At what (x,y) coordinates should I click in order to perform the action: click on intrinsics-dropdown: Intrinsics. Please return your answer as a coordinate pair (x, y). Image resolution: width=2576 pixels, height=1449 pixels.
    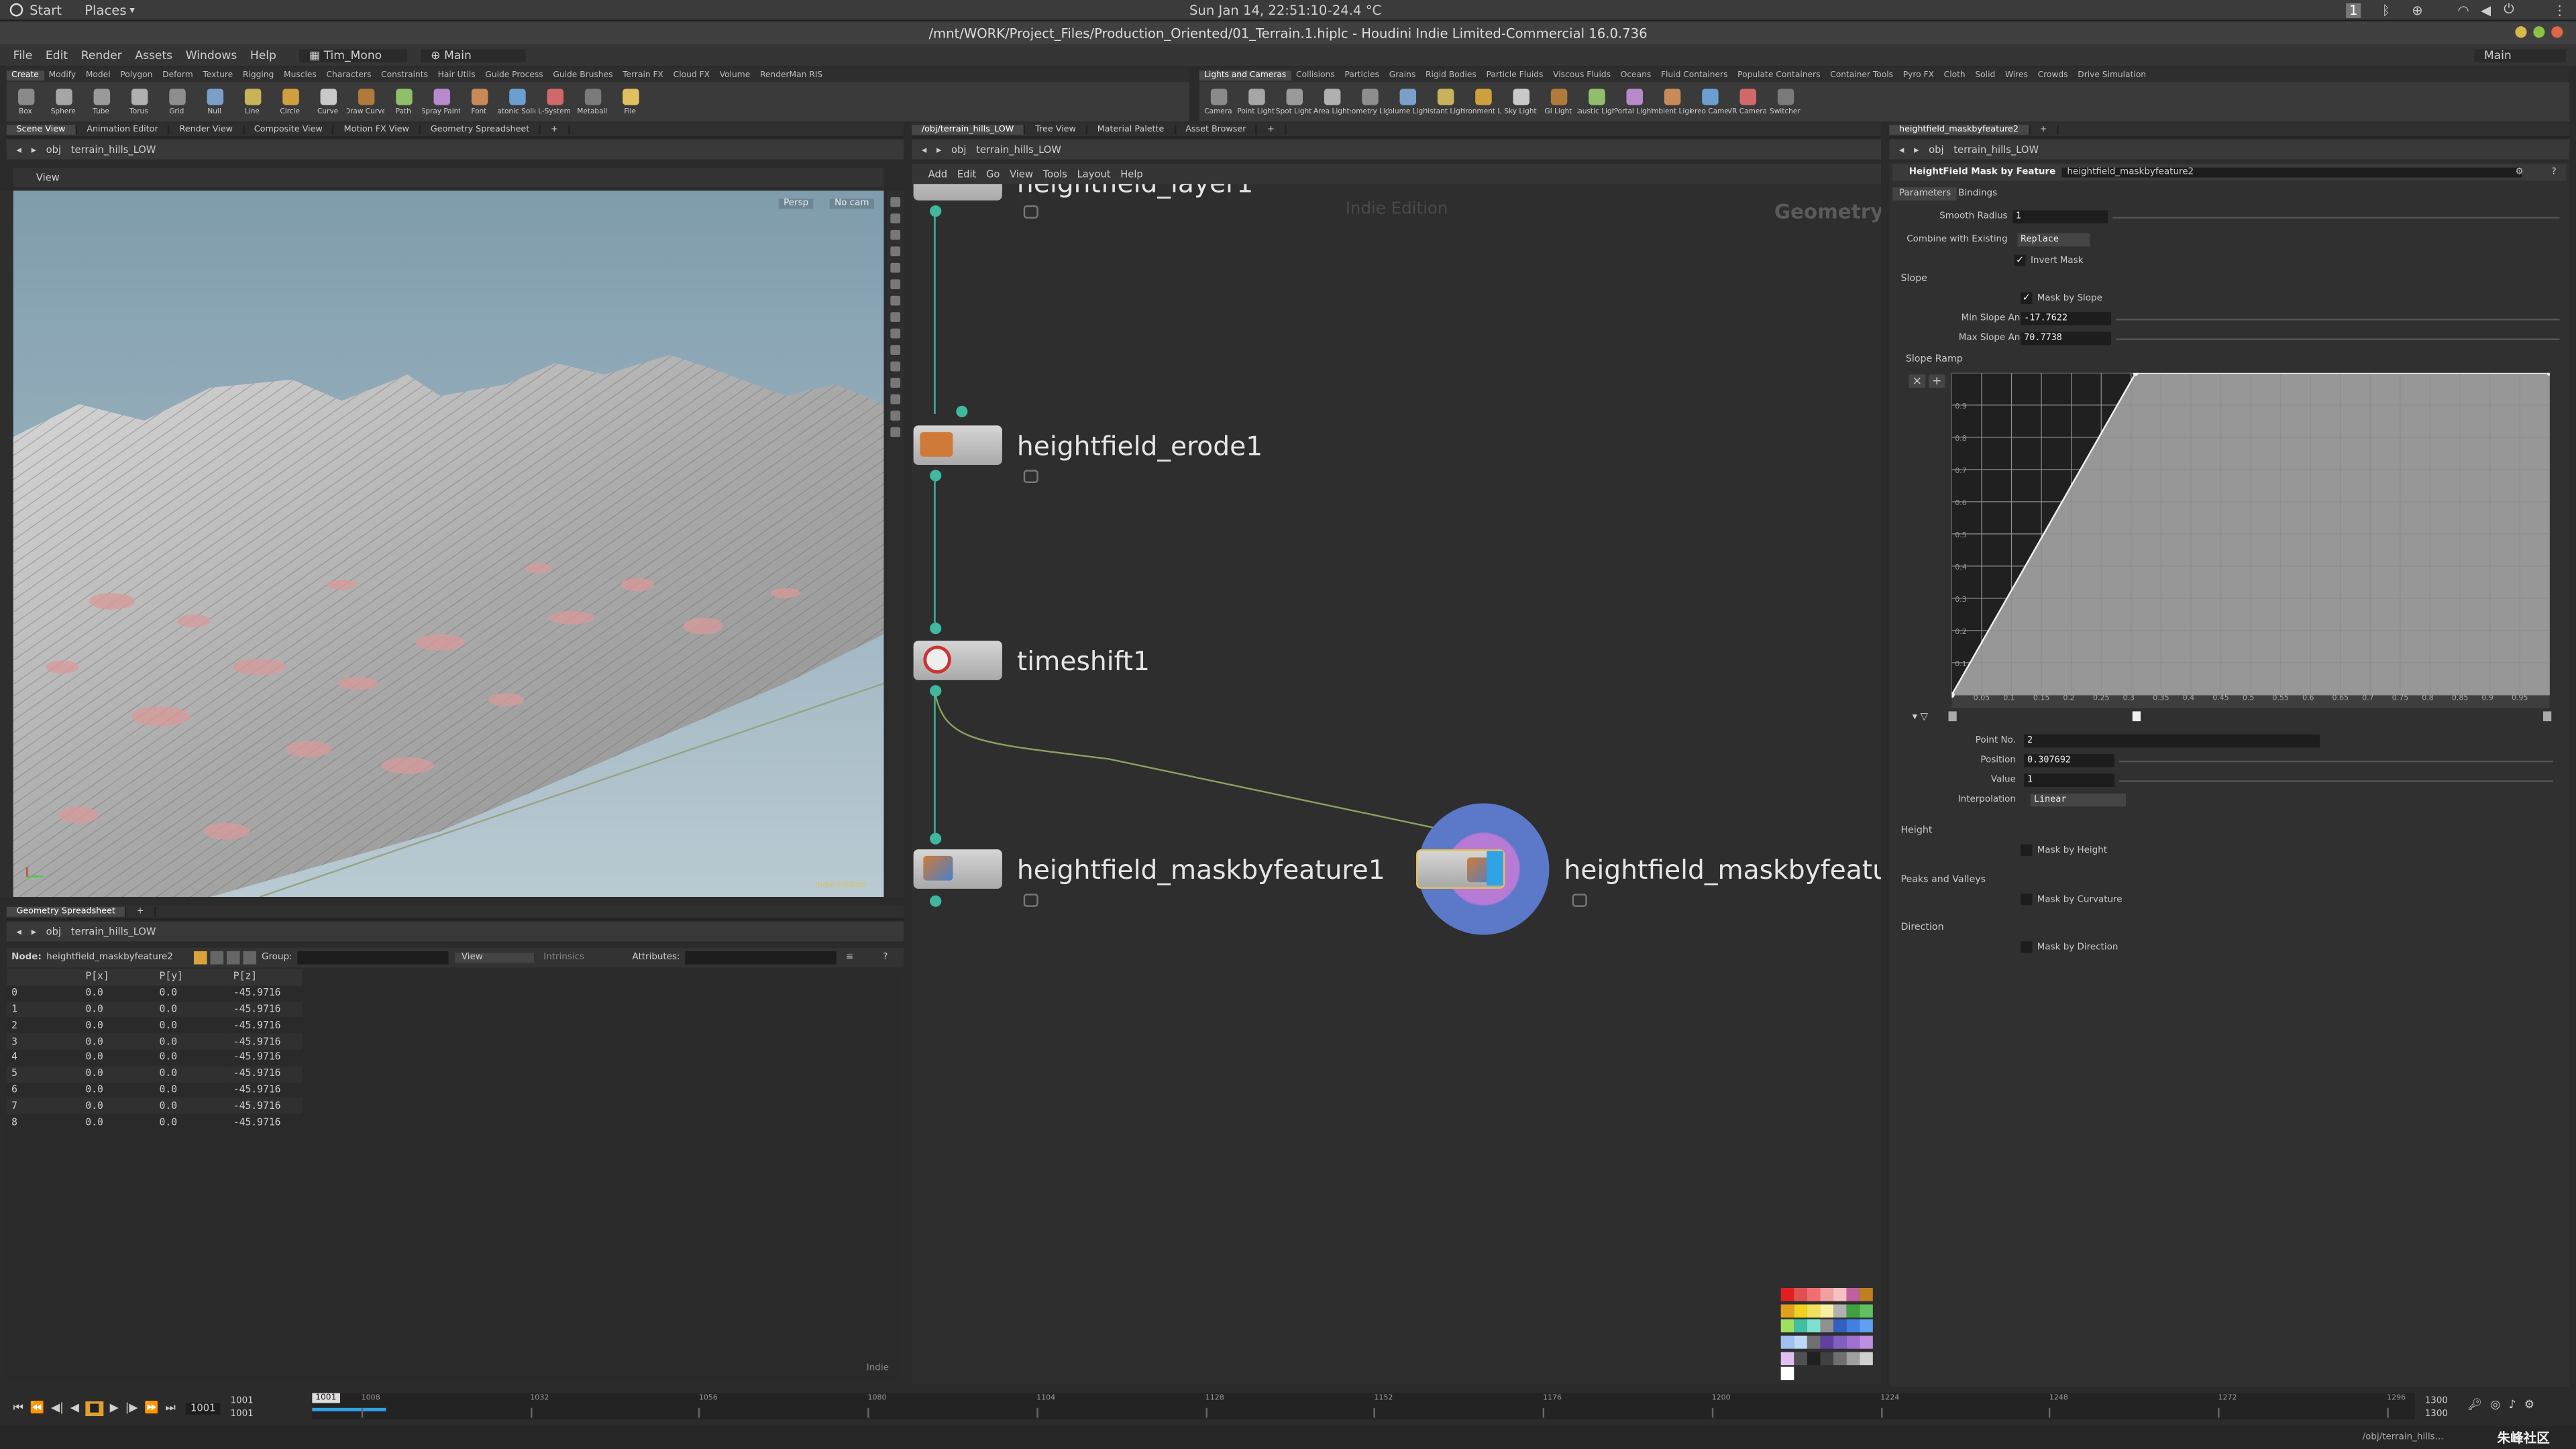
    Looking at the image, I should click on (584, 958).